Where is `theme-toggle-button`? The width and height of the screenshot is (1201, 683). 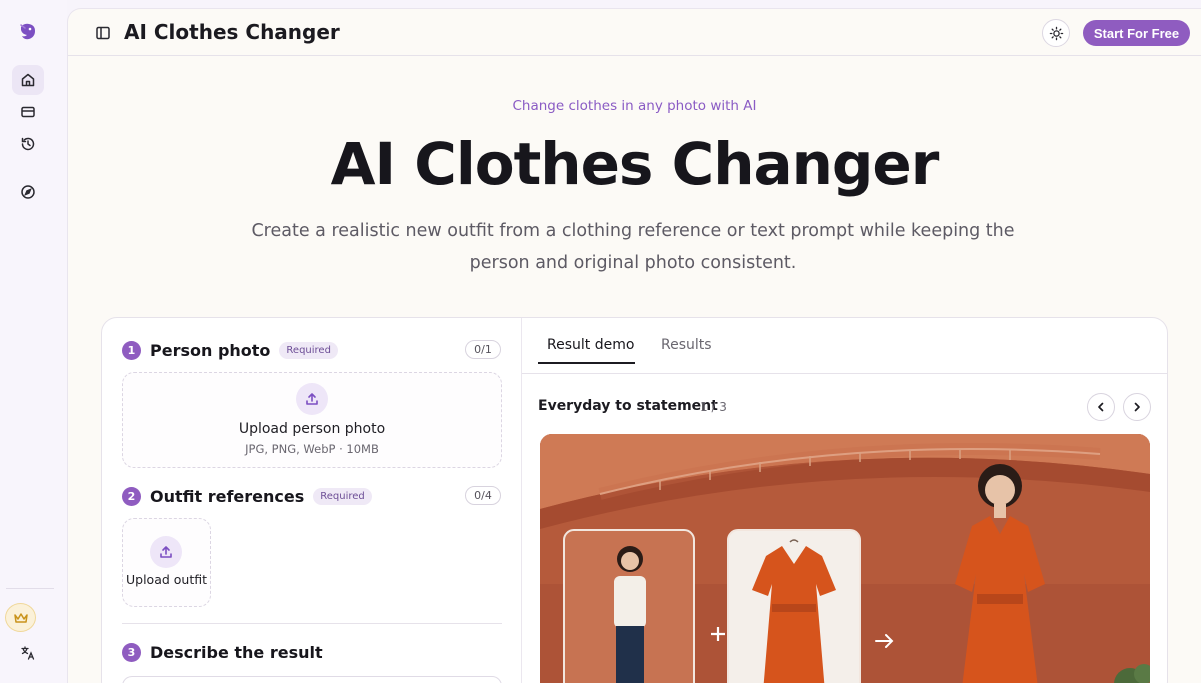
theme-toggle-button is located at coordinates (1056, 33).